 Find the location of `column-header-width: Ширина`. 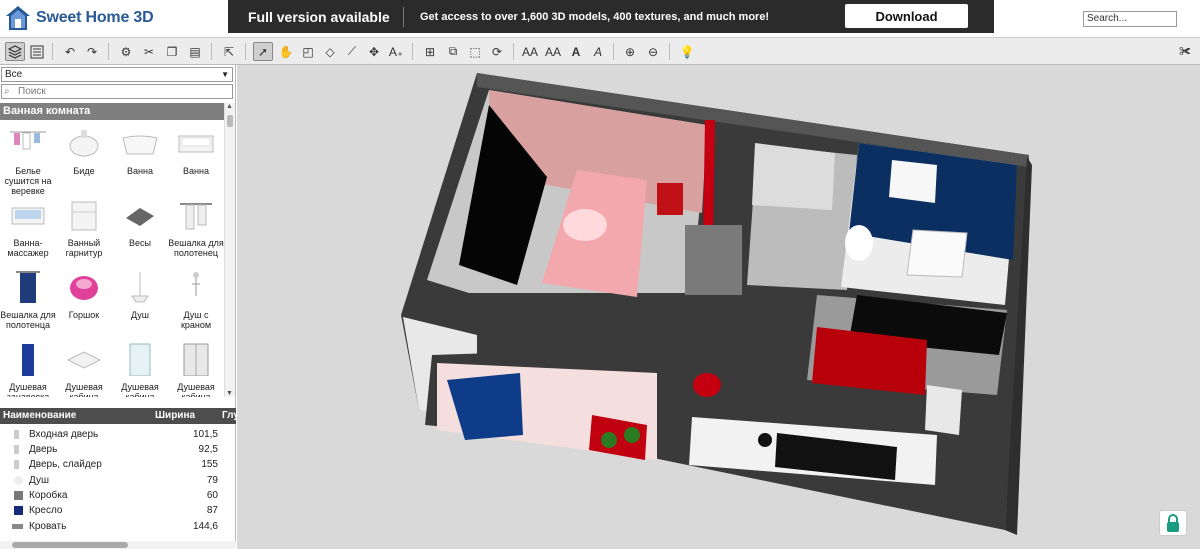

column-header-width: Ширина is located at coordinates (175, 416).